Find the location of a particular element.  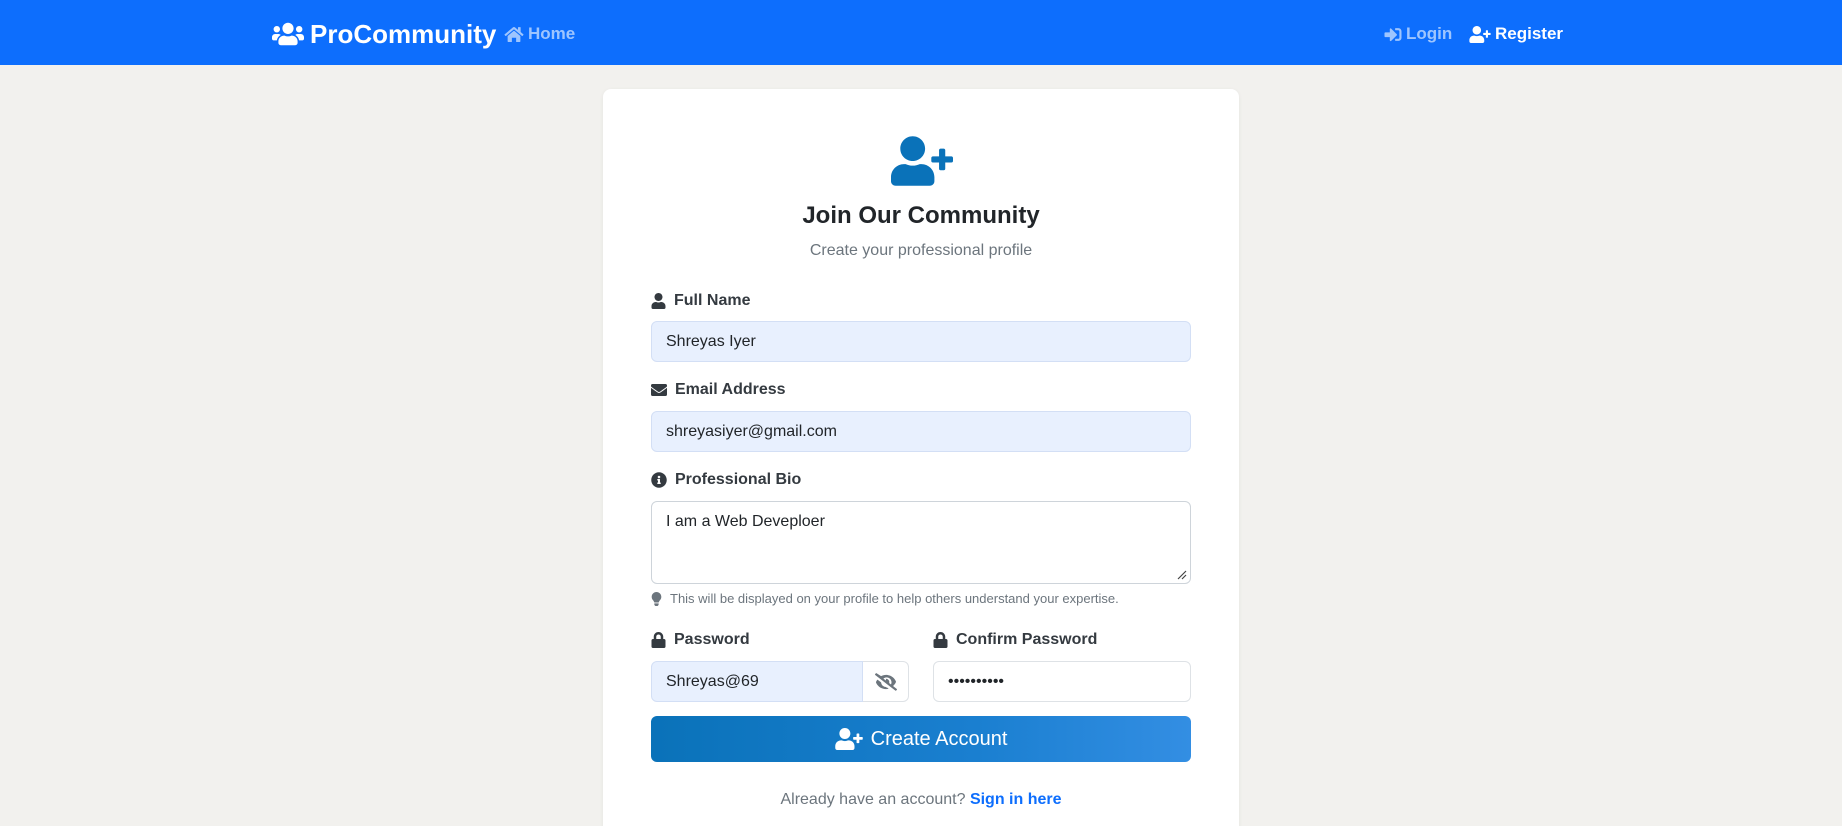

confirm-password-label-text: Confirm Password is located at coordinates (1027, 639).